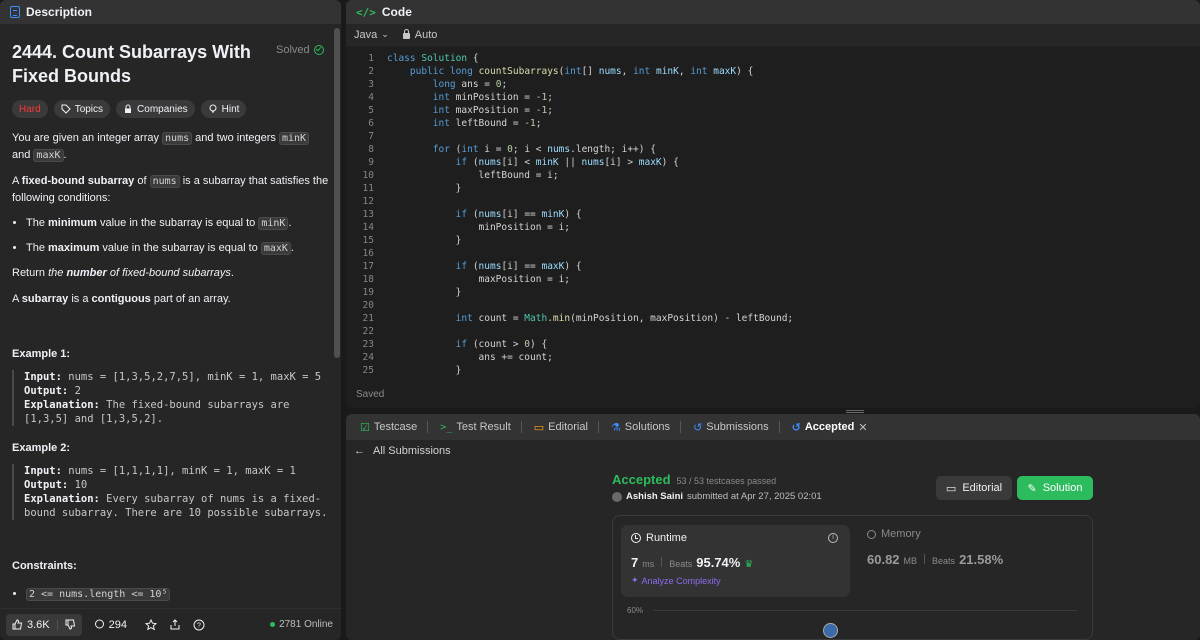  Describe the element at coordinates (773, 292) in the screenshot. I see `code-line: 19 }` at that location.